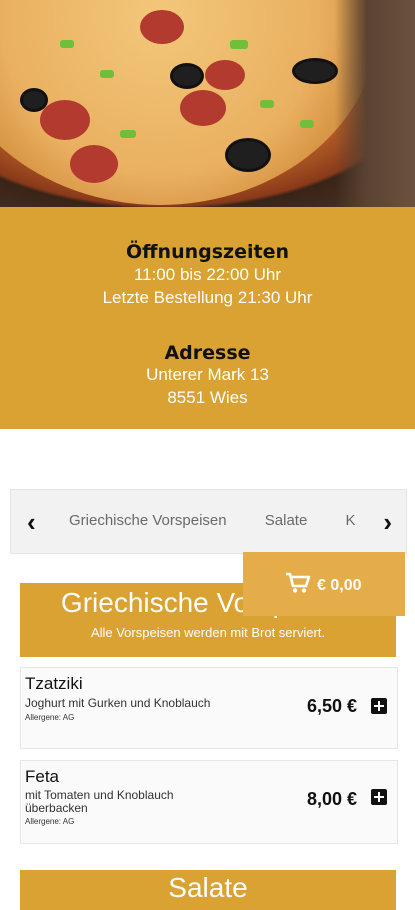 This screenshot has width=415, height=910. Describe the element at coordinates (207, 397) in the screenshot. I see `address-line-2: 8551 Wies` at that location.